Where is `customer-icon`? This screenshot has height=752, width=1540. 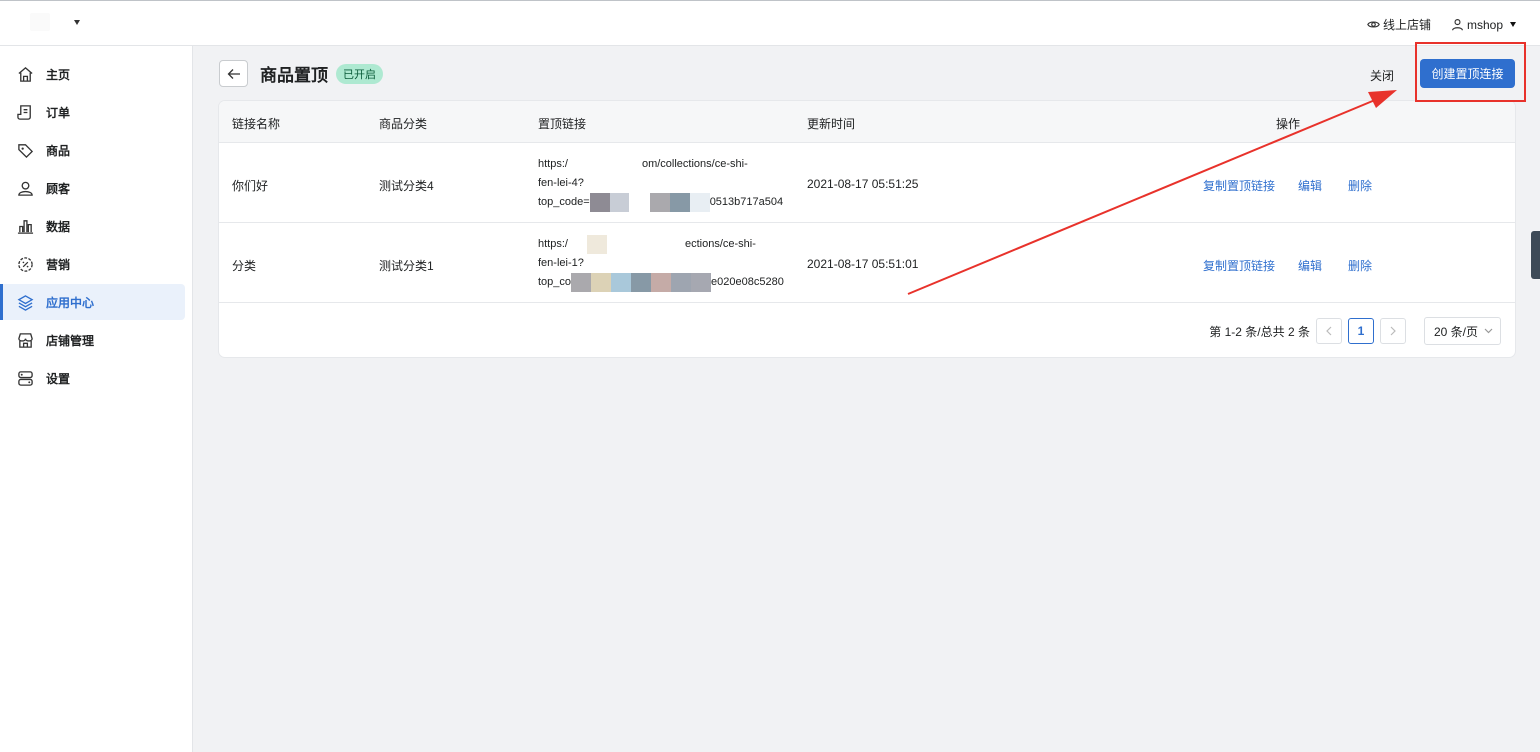
customer-icon is located at coordinates (25, 188).